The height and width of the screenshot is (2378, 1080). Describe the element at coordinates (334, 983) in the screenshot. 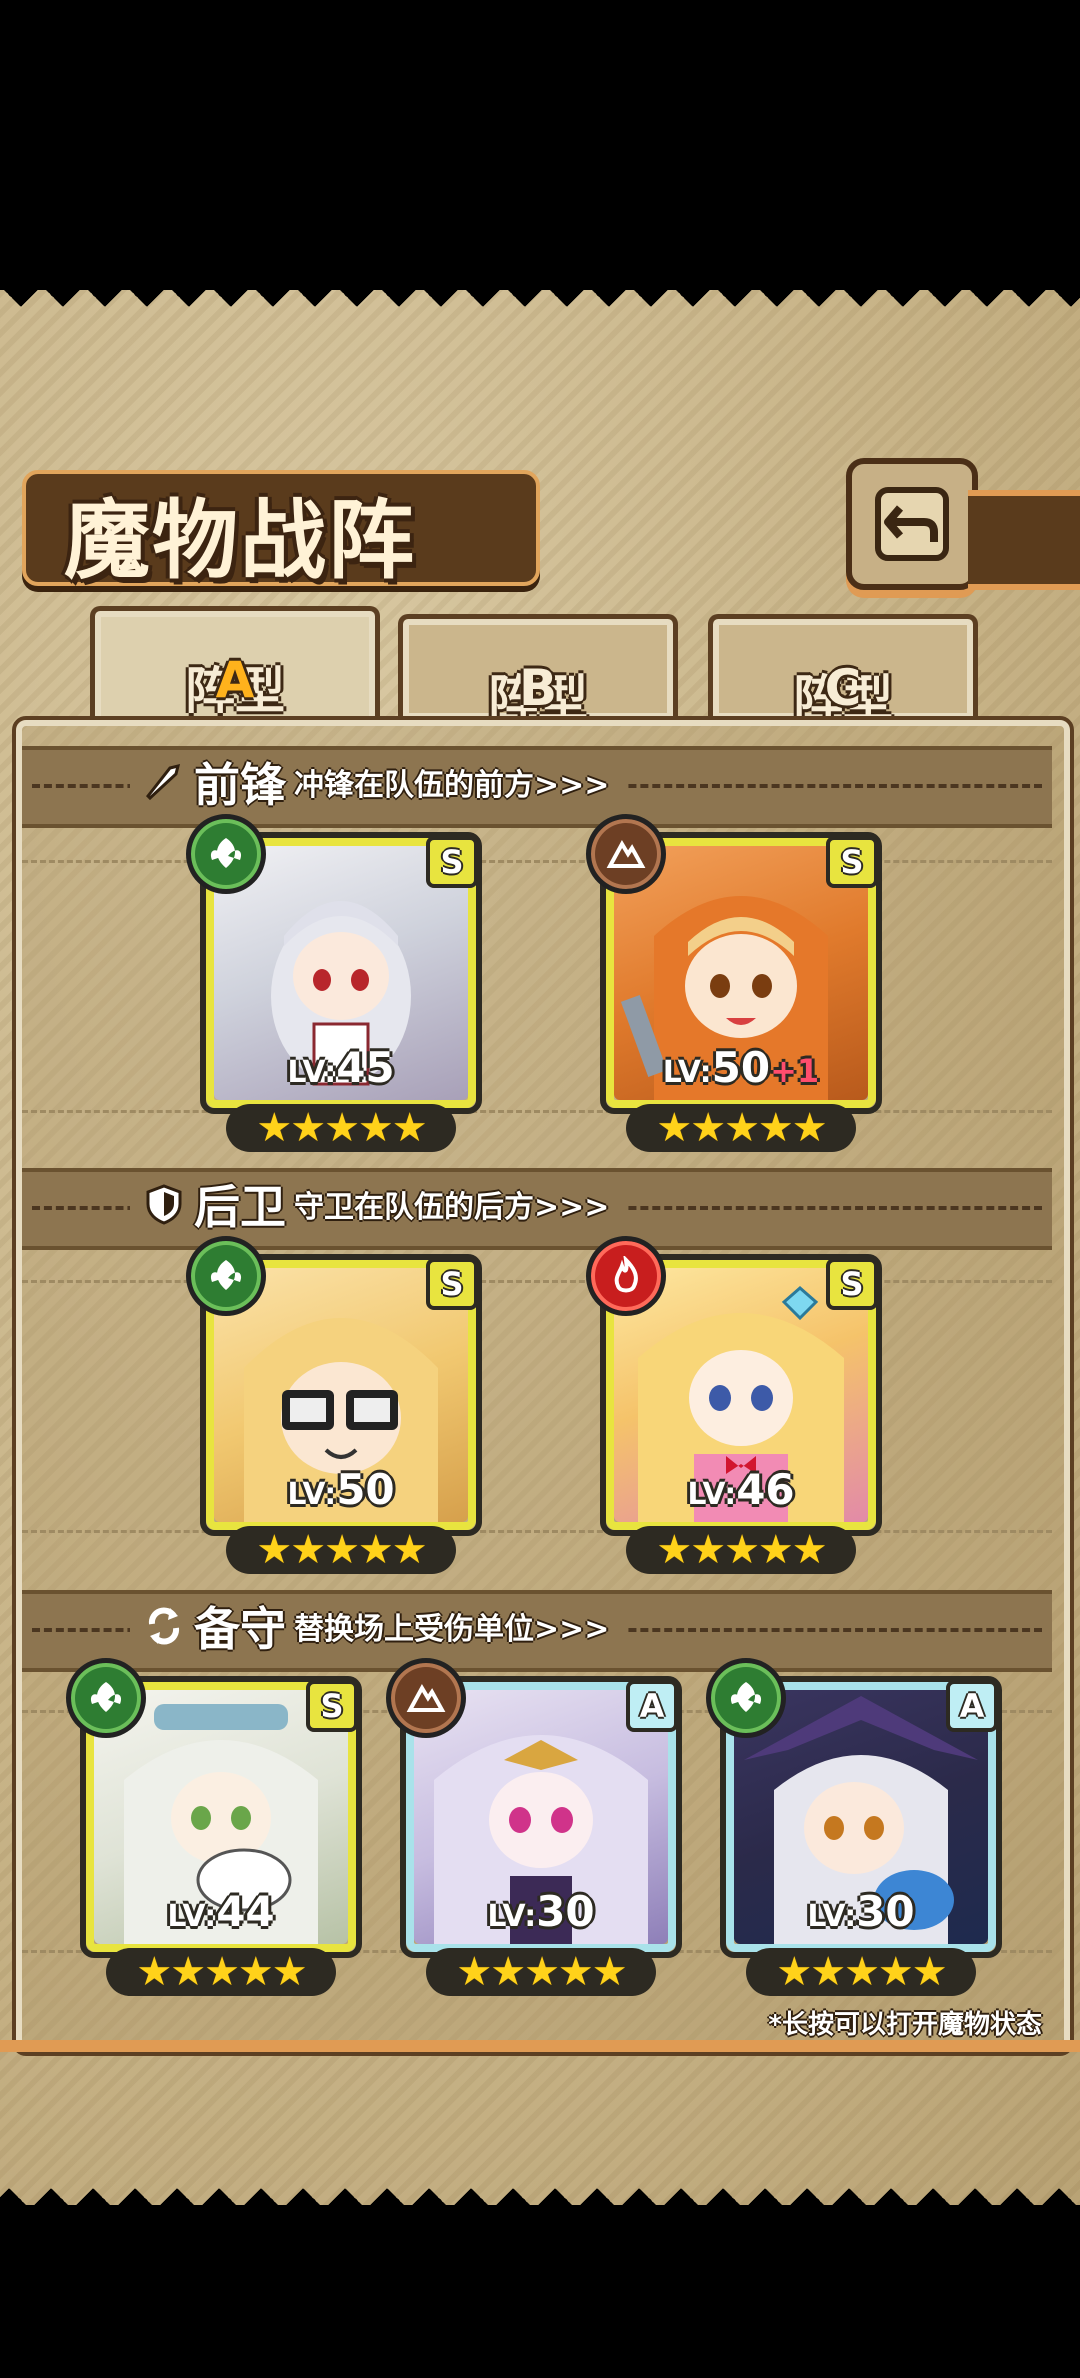

I see `monster-card: S LV:45 ★★★★★` at that location.